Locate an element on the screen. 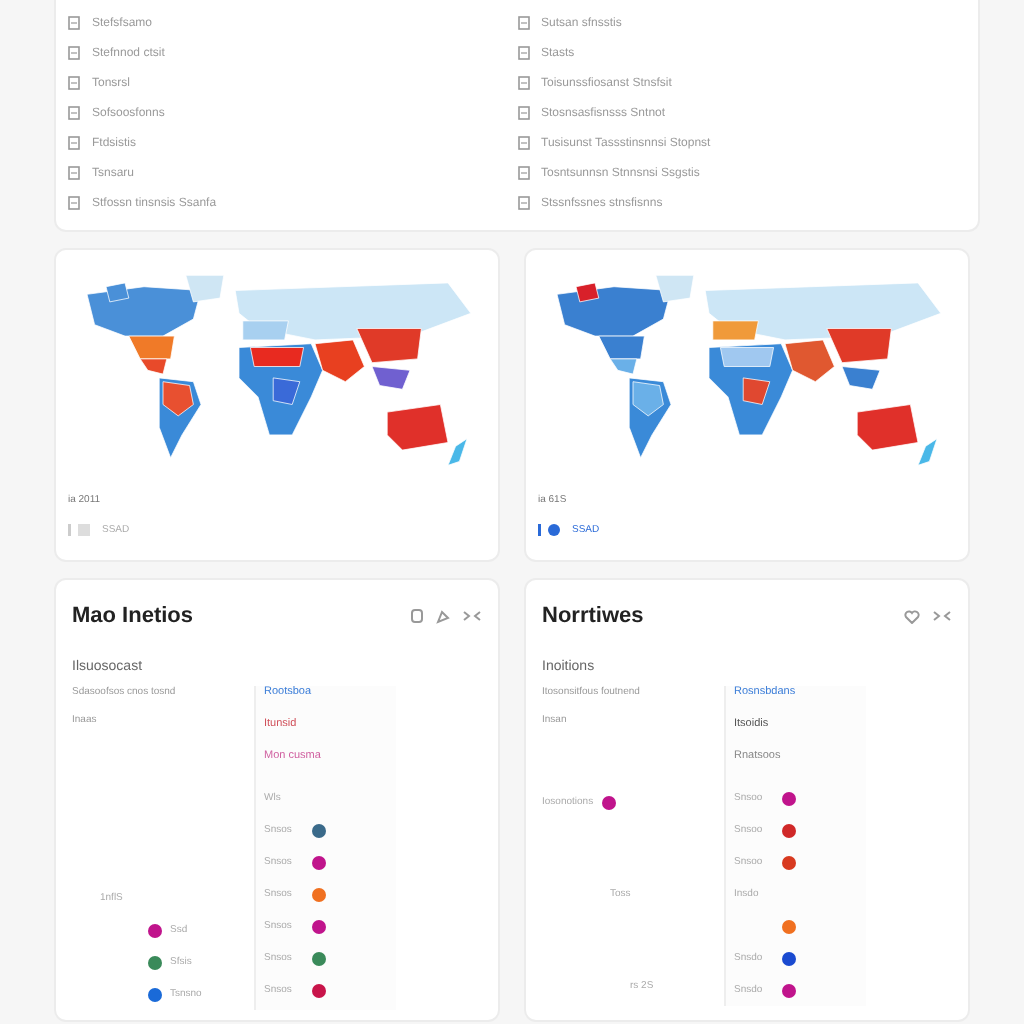  share-icon is located at coordinates (443, 616).